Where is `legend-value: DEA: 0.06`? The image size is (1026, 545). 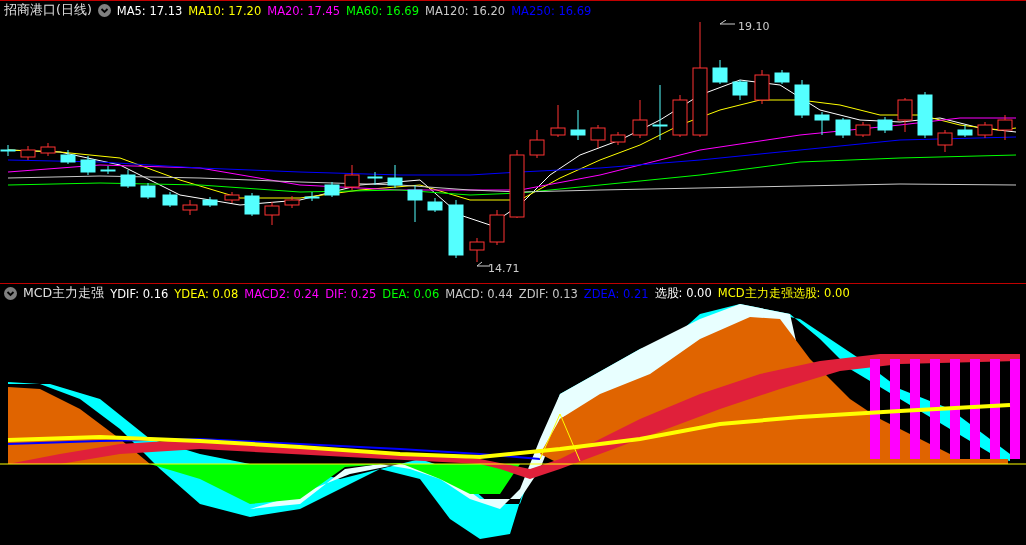
legend-value: DEA: 0.06 is located at coordinates (411, 293).